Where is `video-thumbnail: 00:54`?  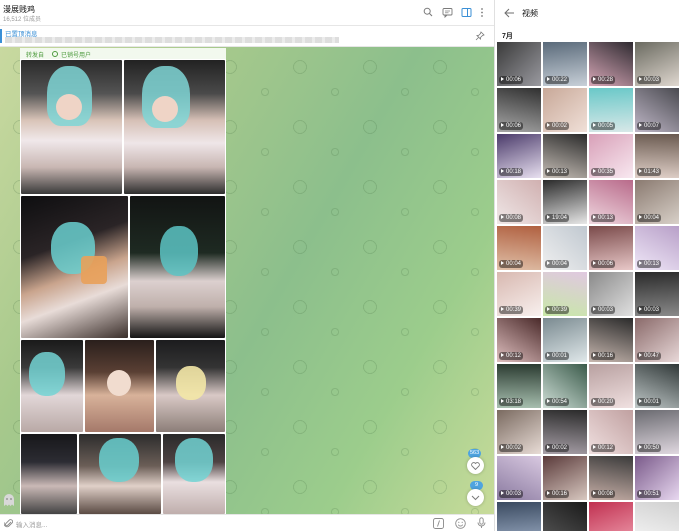 video-thumbnail: 00:54 is located at coordinates (565, 386).